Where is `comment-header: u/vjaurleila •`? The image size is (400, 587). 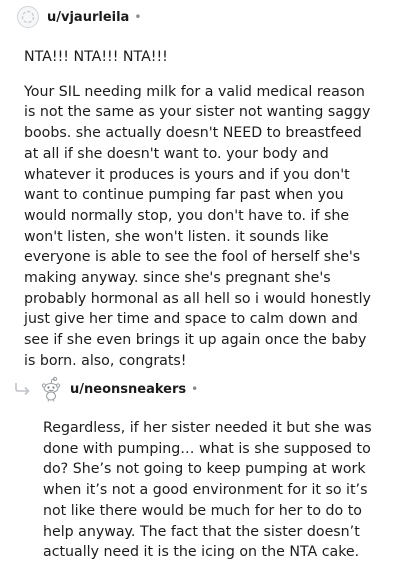
comment-header: u/vjaurleila • is located at coordinates (200, 17).